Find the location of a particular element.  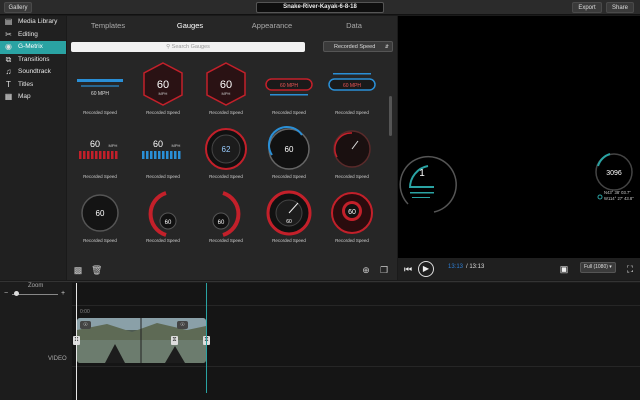

skip-back-icon: ⏮ is located at coordinates (408, 269).